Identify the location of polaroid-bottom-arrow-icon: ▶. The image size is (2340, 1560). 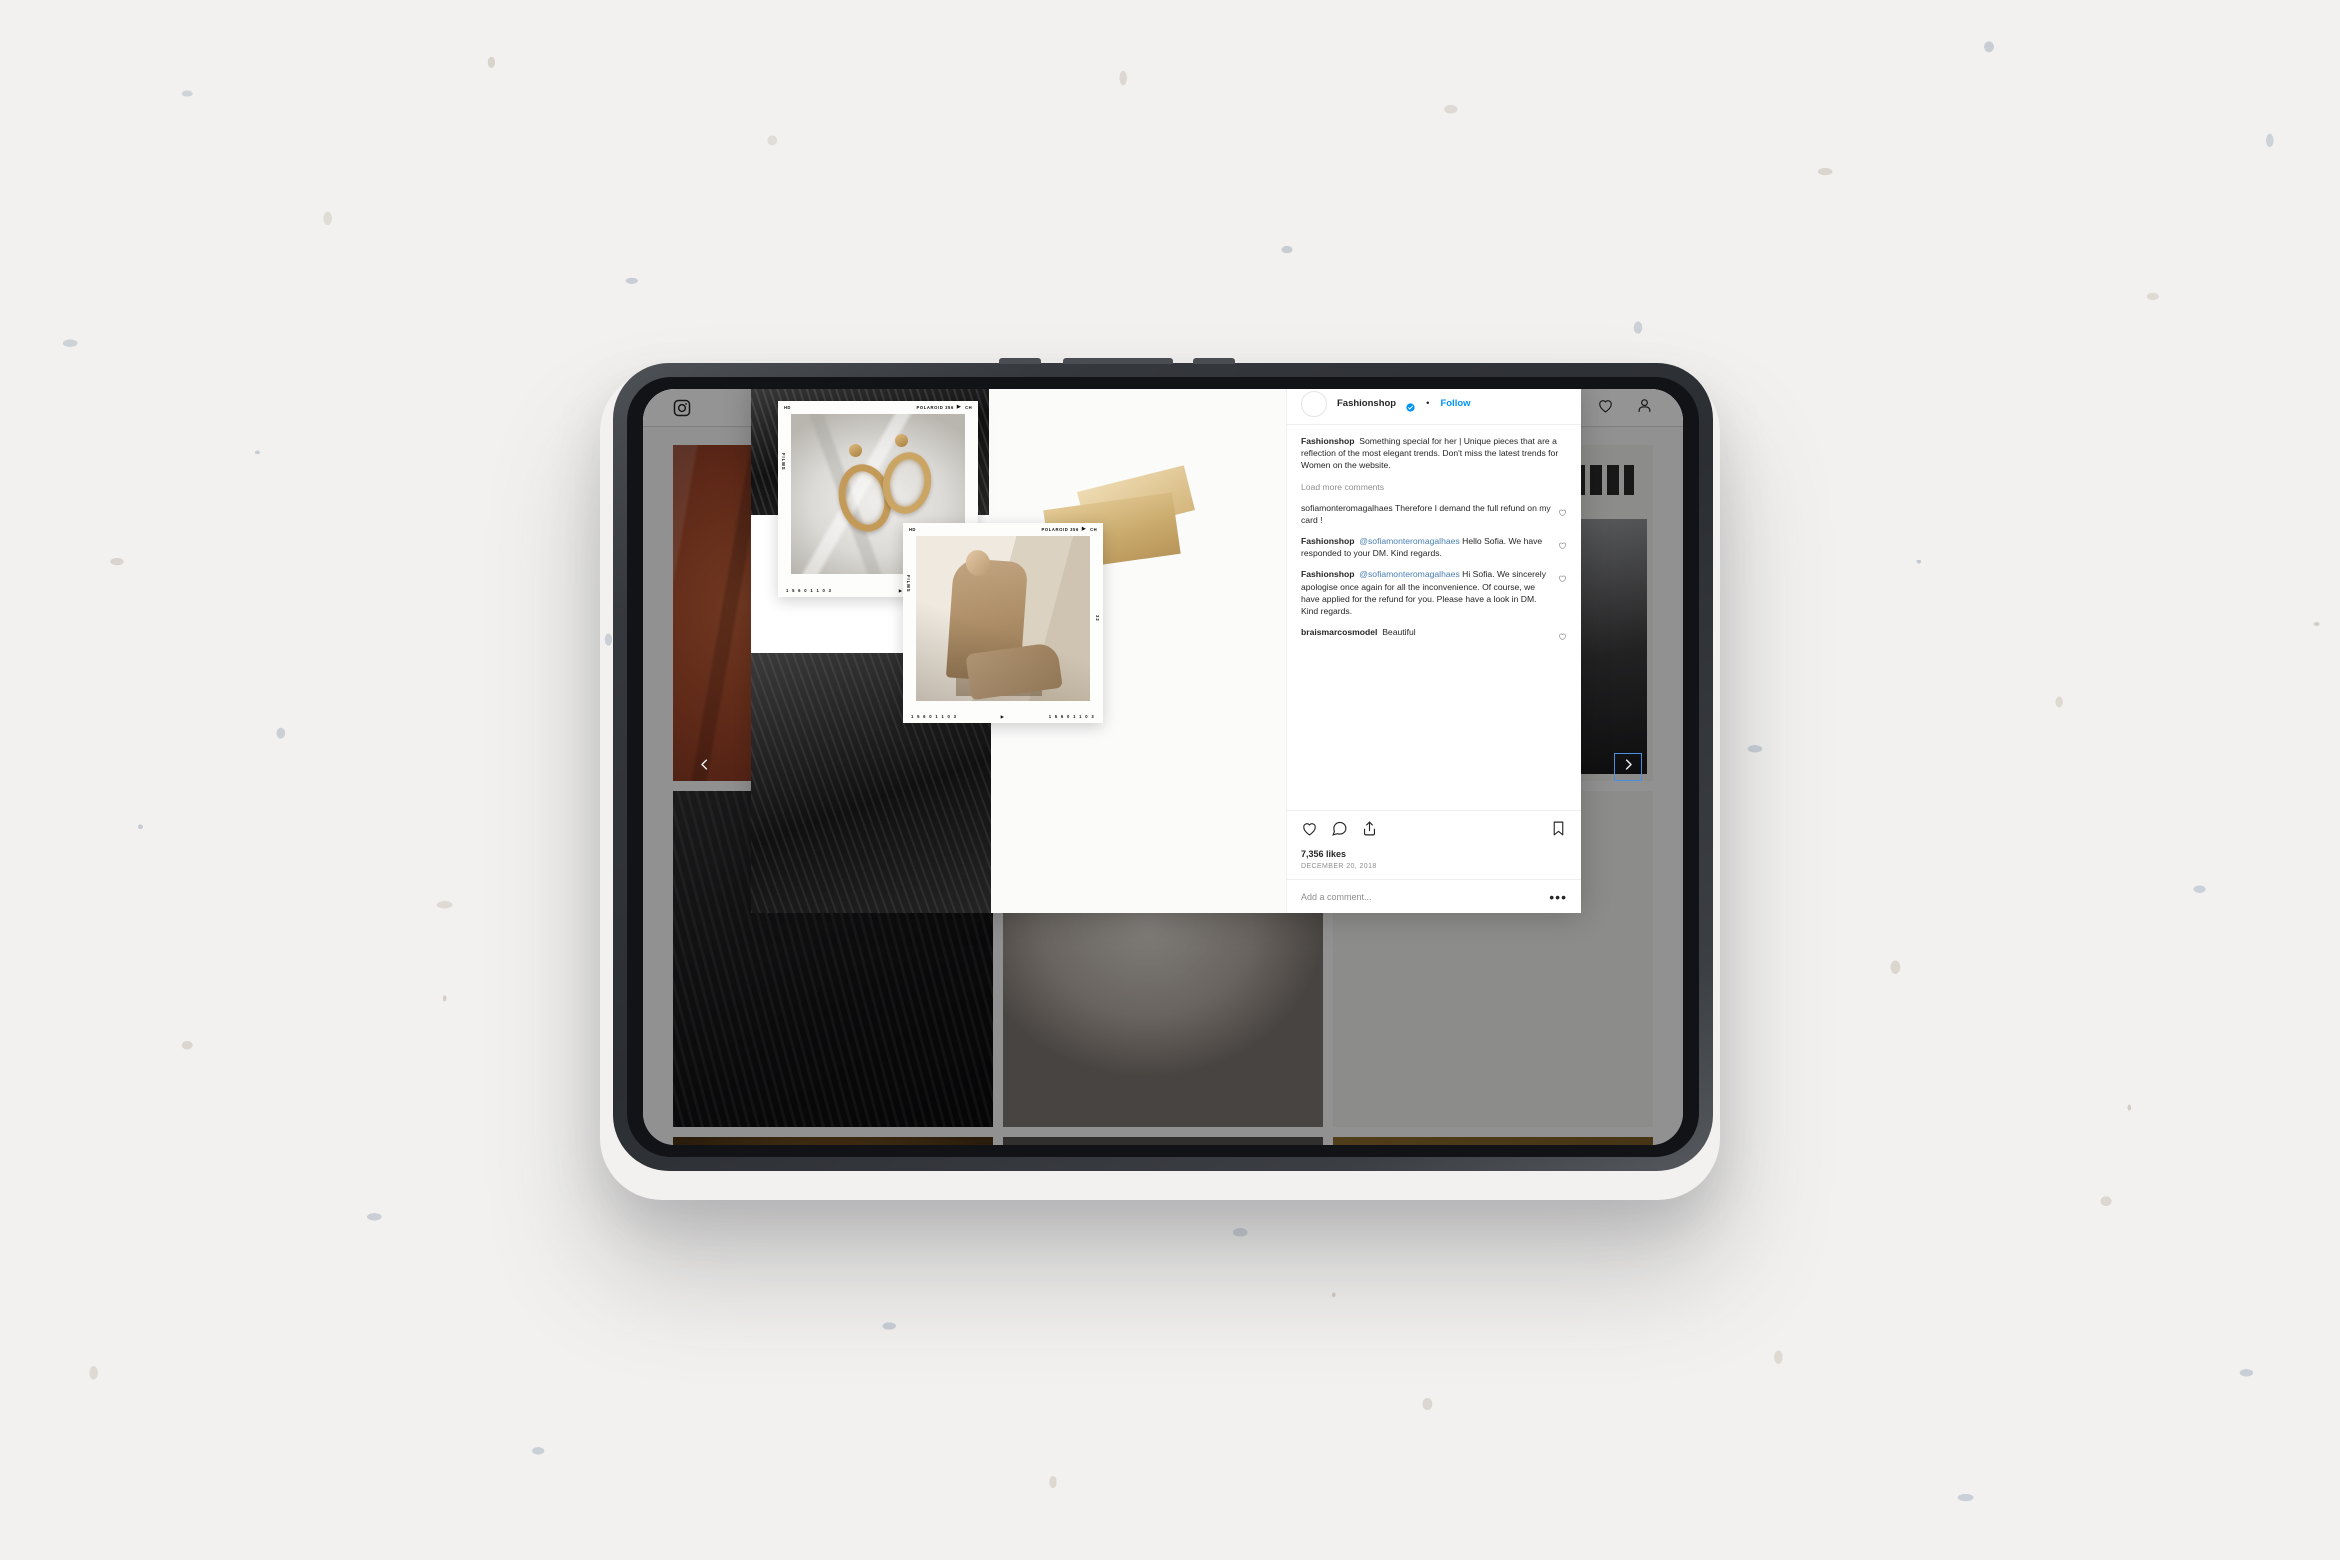
(1003, 716).